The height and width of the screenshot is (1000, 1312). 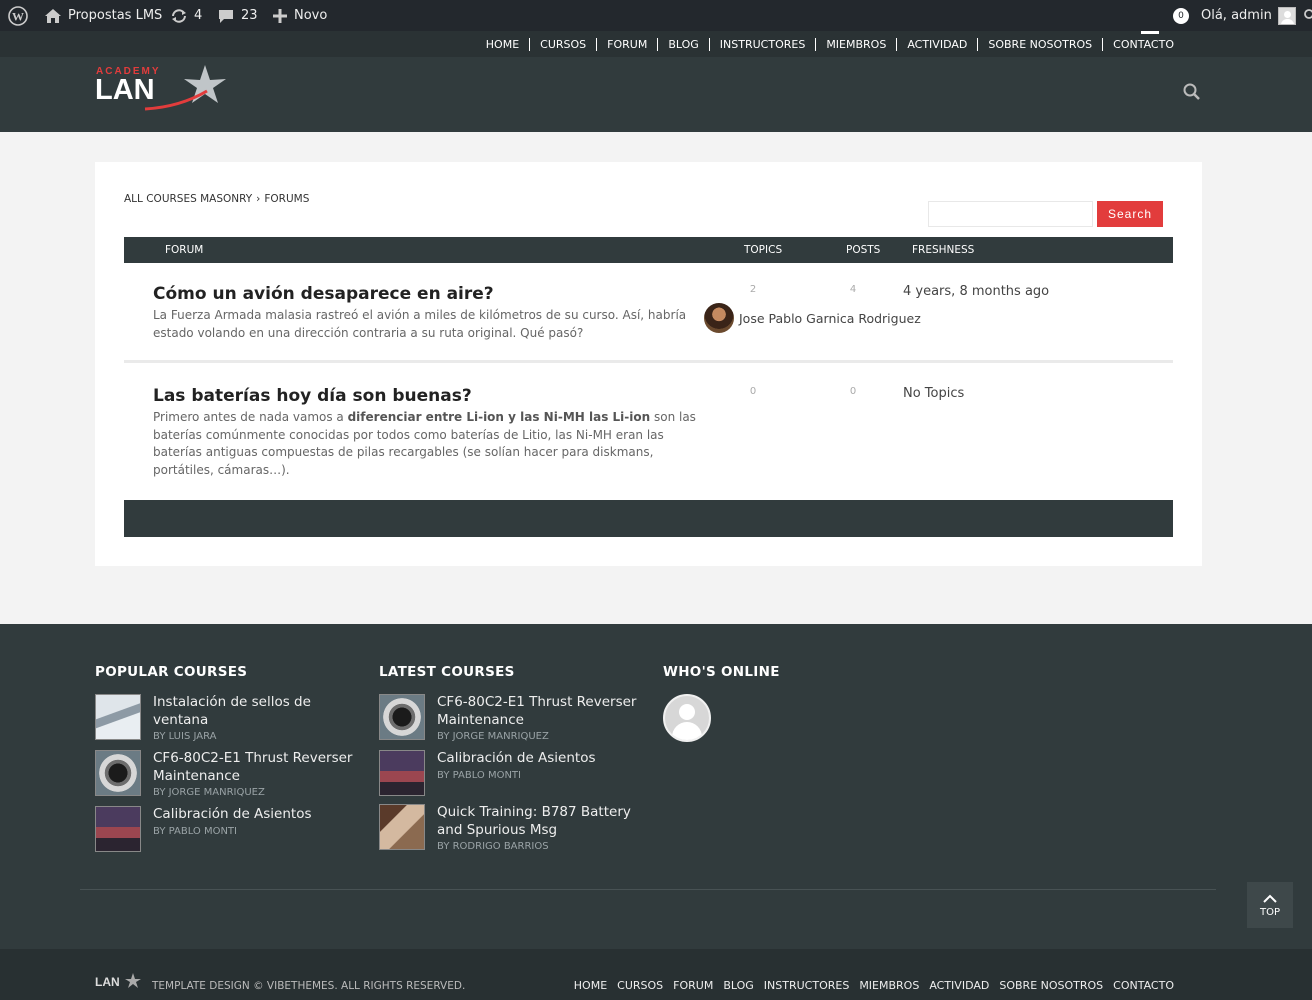 I want to click on course-author: BY RODRIGO BARRIOS, so click(x=493, y=846).